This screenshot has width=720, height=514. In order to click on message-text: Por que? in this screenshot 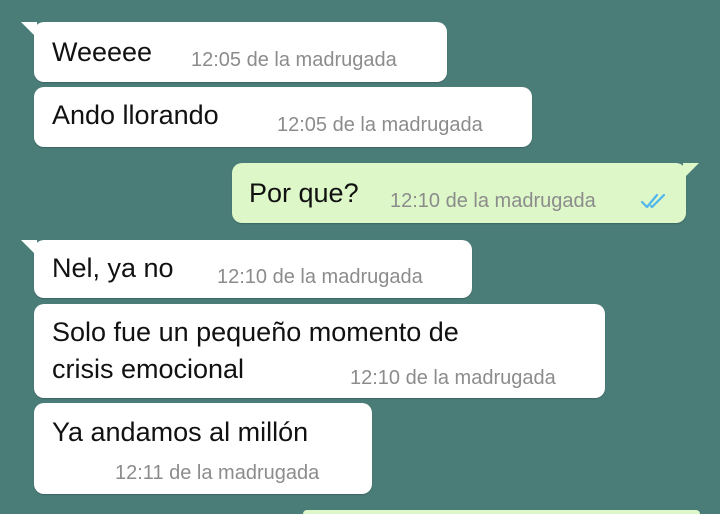, I will do `click(304, 193)`.